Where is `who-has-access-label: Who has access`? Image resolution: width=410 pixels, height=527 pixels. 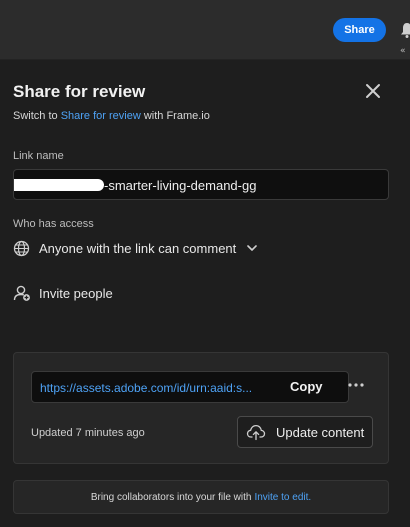 who-has-access-label: Who has access is located at coordinates (53, 224).